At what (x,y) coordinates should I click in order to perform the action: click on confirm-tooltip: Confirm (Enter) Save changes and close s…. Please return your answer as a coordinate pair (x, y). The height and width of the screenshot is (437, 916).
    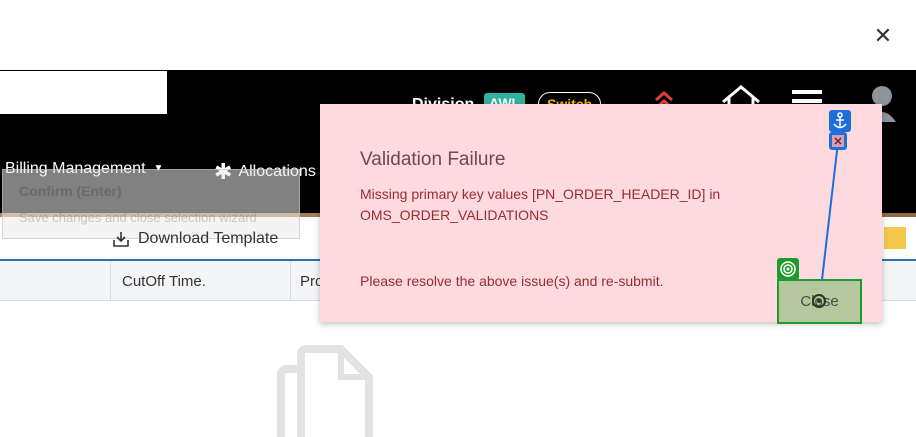
    Looking at the image, I should click on (151, 204).